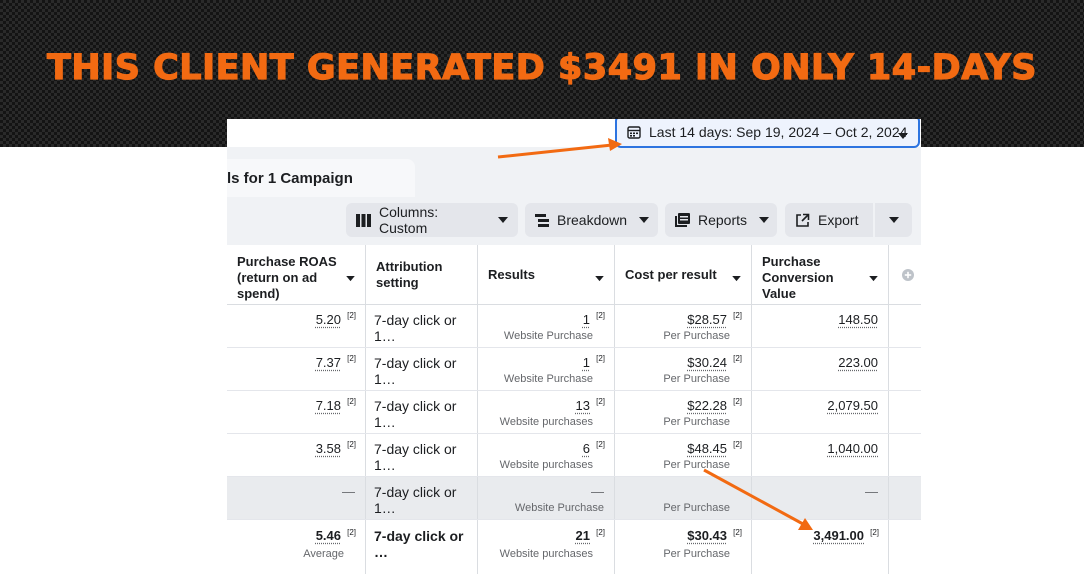  What do you see at coordinates (296, 412) in the screenshot?
I see `roas-cell: 7.18 [2]` at bounding box center [296, 412].